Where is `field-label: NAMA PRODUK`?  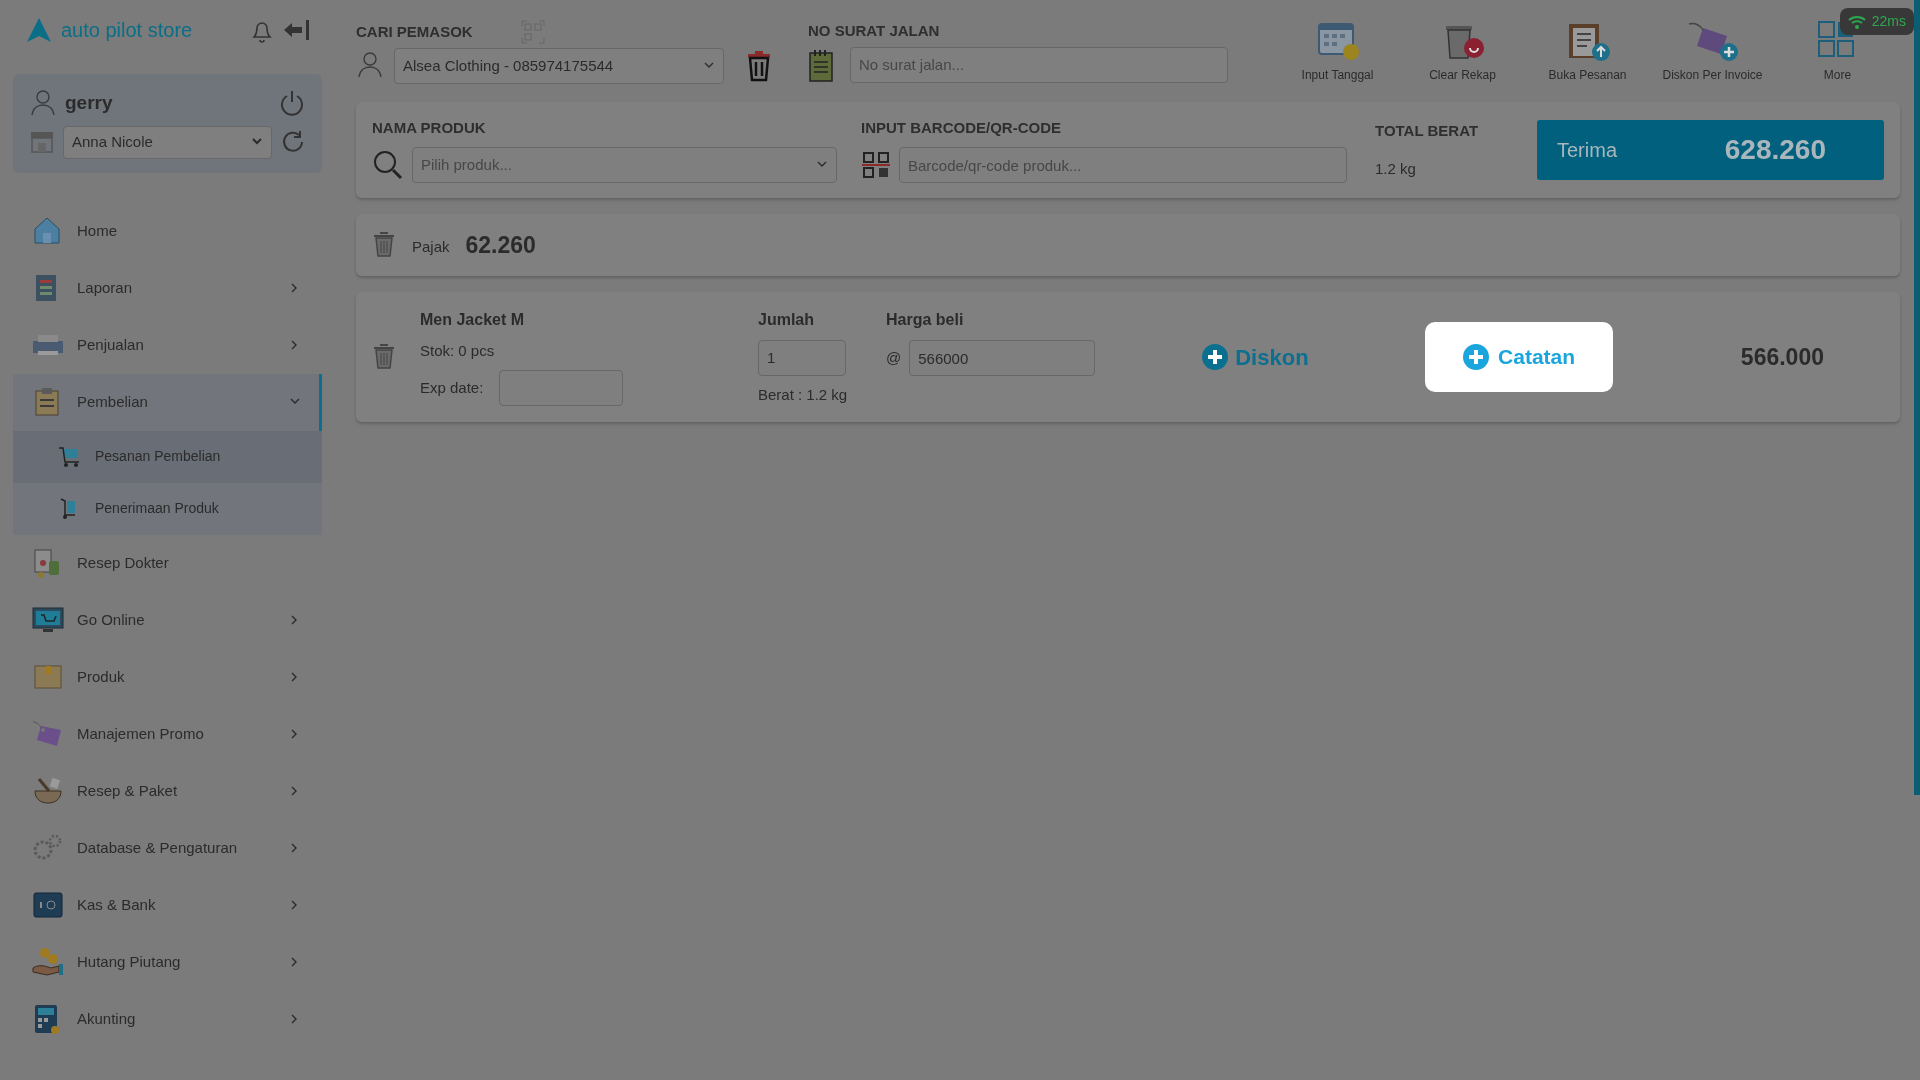
field-label: NAMA PRODUK is located at coordinates (429, 127).